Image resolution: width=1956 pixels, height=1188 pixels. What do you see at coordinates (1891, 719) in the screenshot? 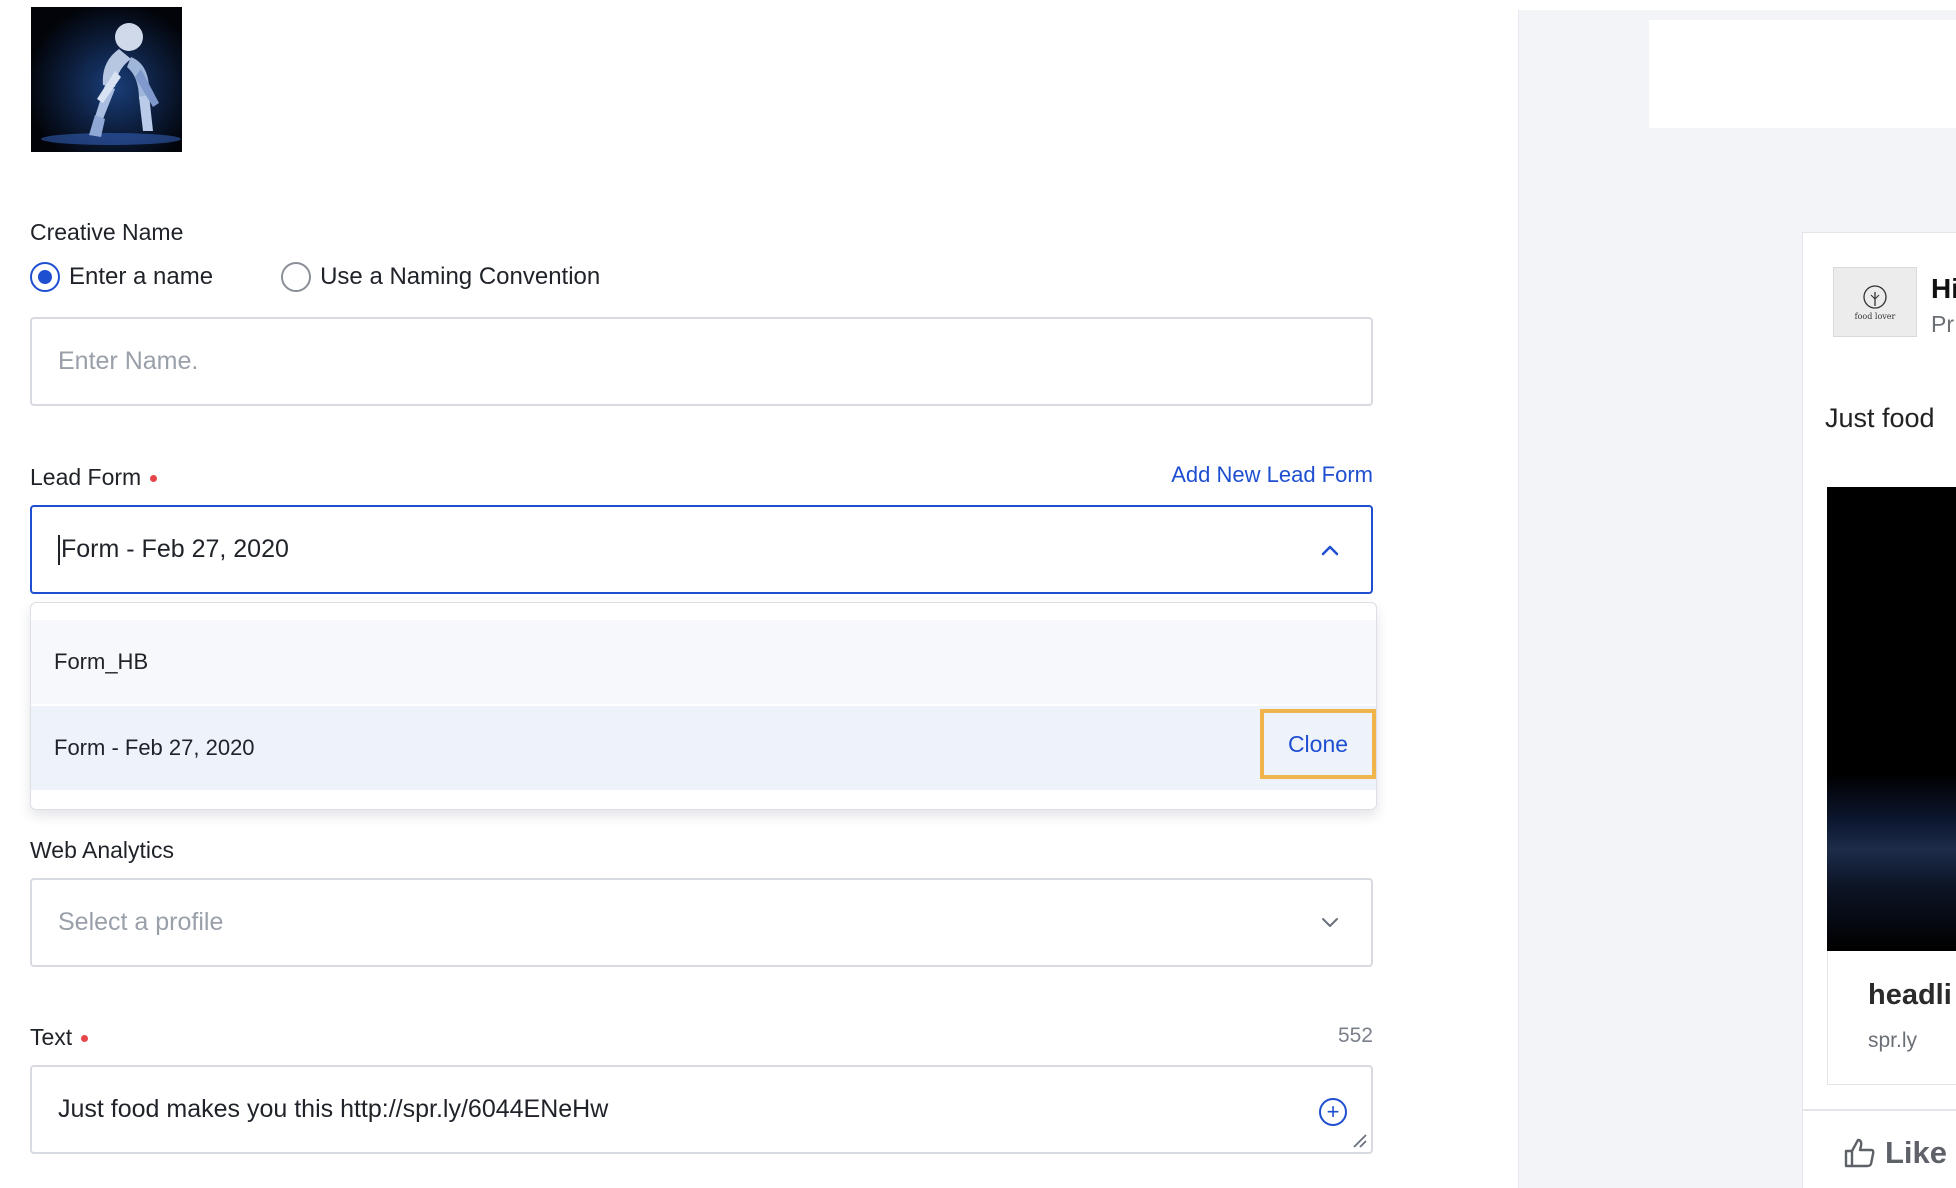
I see `post-media` at bounding box center [1891, 719].